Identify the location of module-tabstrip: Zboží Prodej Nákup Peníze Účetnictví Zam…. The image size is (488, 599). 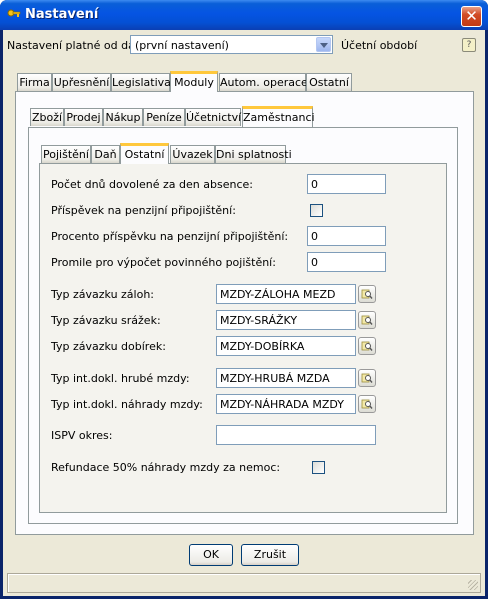
(178, 116).